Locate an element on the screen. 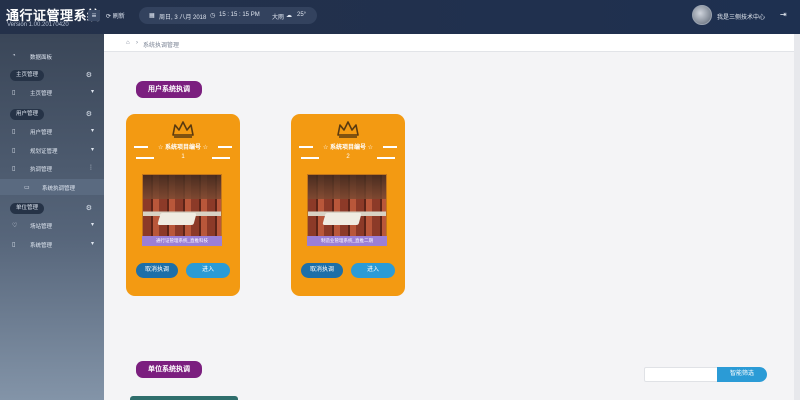 The width and height of the screenshot is (800, 400). refresh-button: ⟳ 刷新 is located at coordinates (115, 15).